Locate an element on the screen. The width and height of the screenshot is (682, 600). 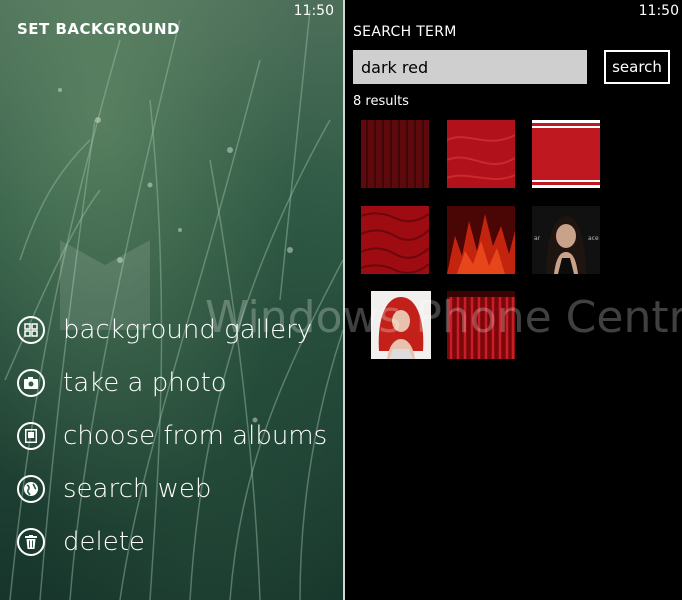
menu-item-label: choose from albums is located at coordinates (195, 435).